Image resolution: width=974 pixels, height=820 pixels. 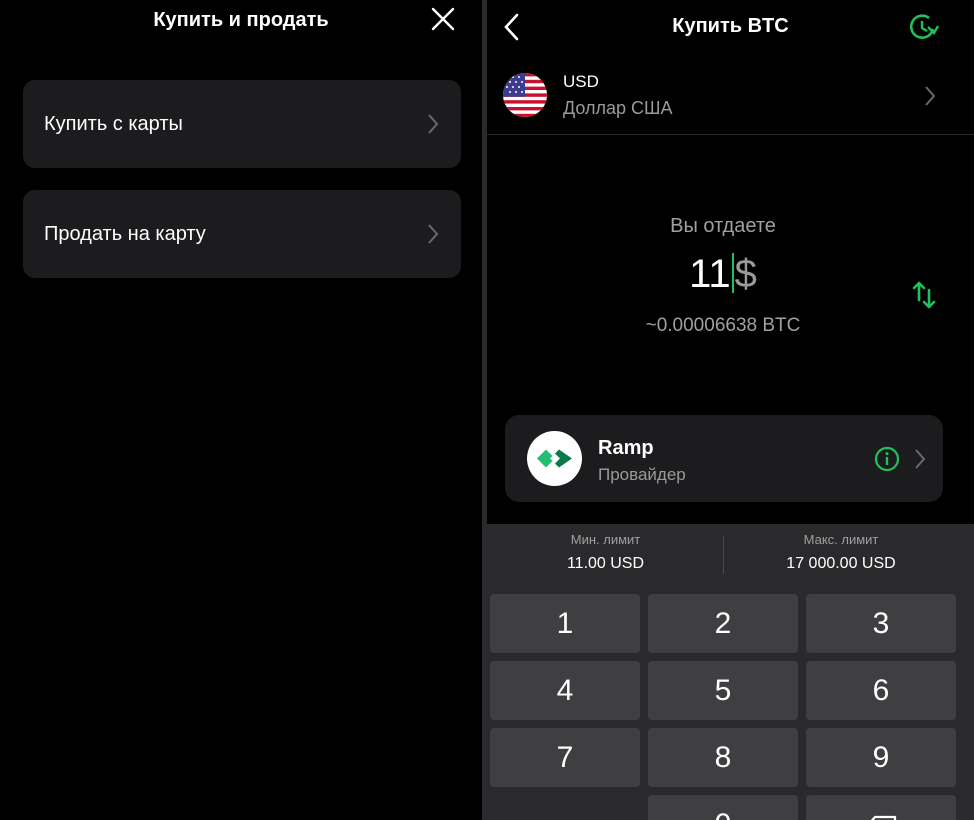 I want to click on page-title: Купить и продать, so click(x=241, y=20).